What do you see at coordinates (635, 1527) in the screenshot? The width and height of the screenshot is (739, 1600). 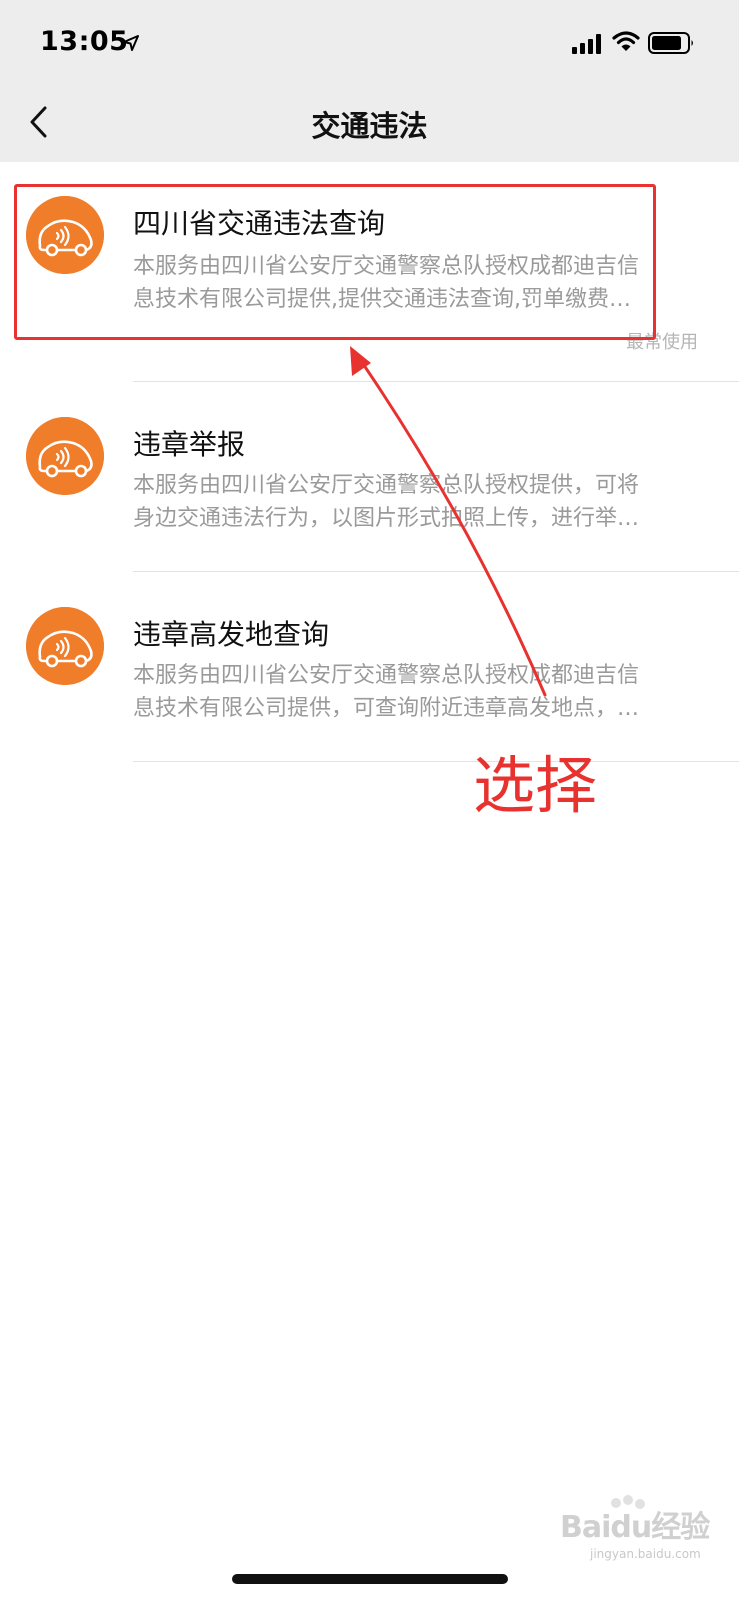 I see `watermark-text: Baidu经验` at bounding box center [635, 1527].